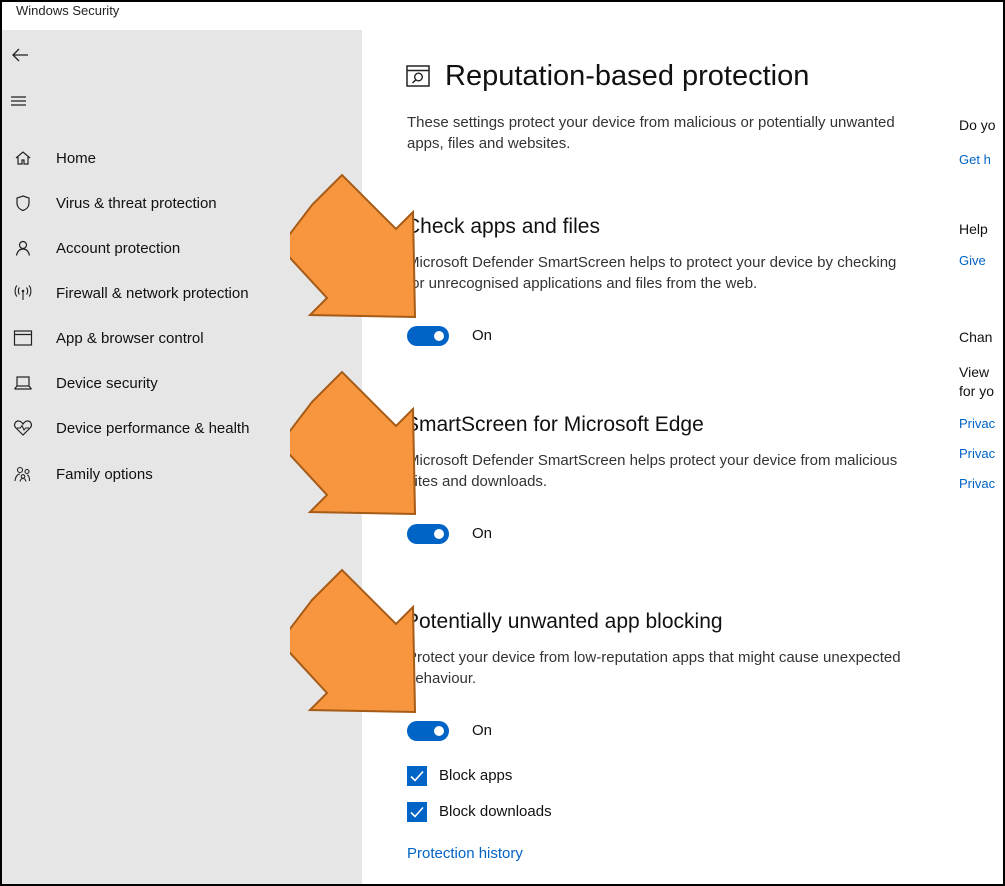 The image size is (1005, 886). What do you see at coordinates (495, 811) in the screenshot?
I see `block-downloads-label: Block downloads` at bounding box center [495, 811].